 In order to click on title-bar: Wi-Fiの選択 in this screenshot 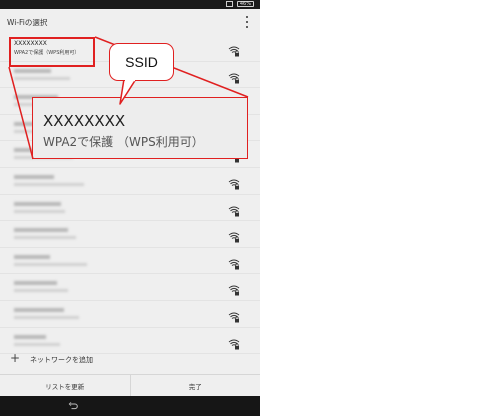, I will do `click(130, 22)`.